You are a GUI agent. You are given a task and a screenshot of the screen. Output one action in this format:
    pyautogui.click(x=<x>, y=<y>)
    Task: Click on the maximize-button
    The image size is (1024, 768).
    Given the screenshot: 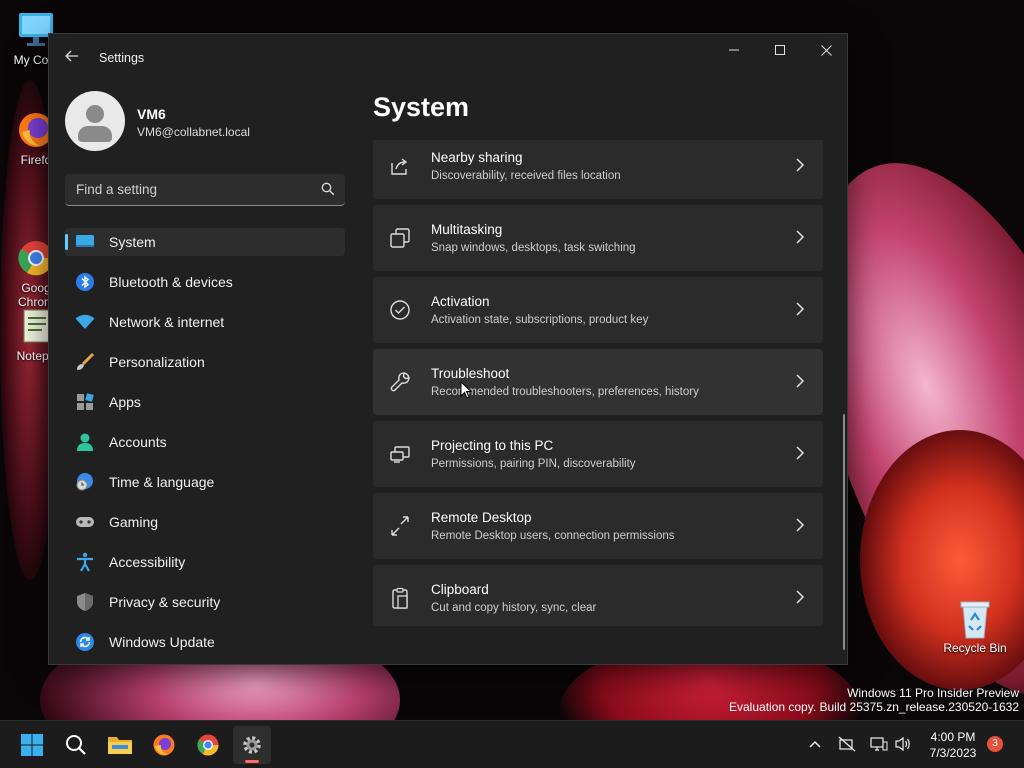 What is the action you would take?
    pyautogui.click(x=780, y=50)
    